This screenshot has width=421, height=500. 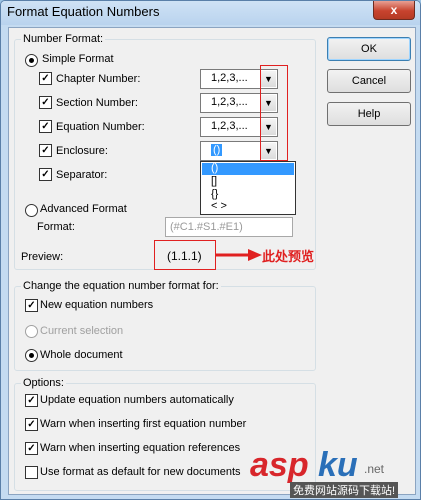 What do you see at coordinates (394, 10) in the screenshot?
I see `close-button: x` at bounding box center [394, 10].